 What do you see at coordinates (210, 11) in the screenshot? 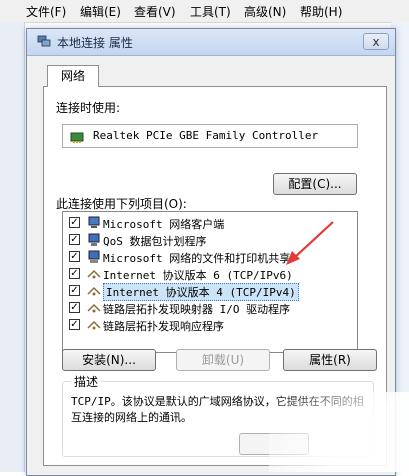
I see `menu-tools: 工具(T)` at bounding box center [210, 11].